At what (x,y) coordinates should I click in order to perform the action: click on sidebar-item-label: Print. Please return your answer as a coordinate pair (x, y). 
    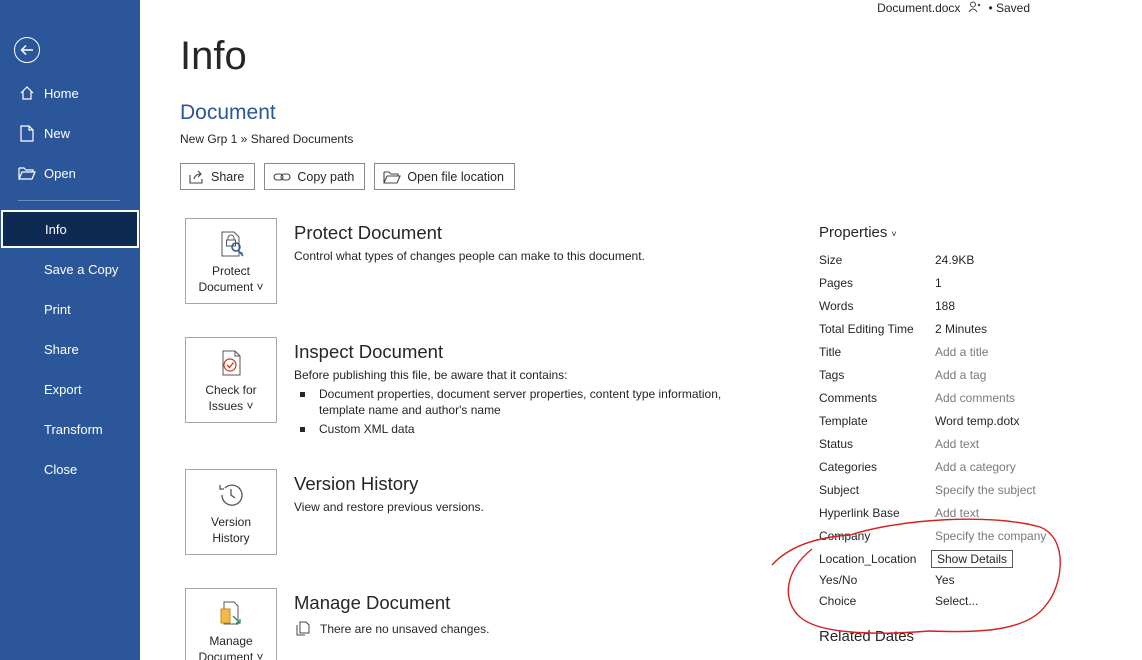
    Looking at the image, I should click on (57, 309).